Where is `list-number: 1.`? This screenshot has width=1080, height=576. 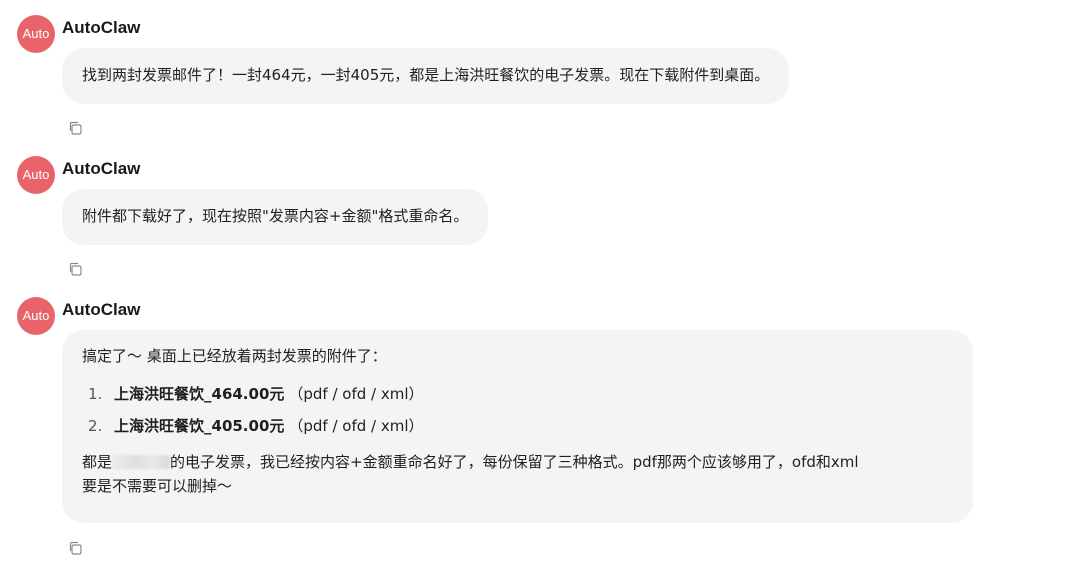 list-number: 1. is located at coordinates (95, 394).